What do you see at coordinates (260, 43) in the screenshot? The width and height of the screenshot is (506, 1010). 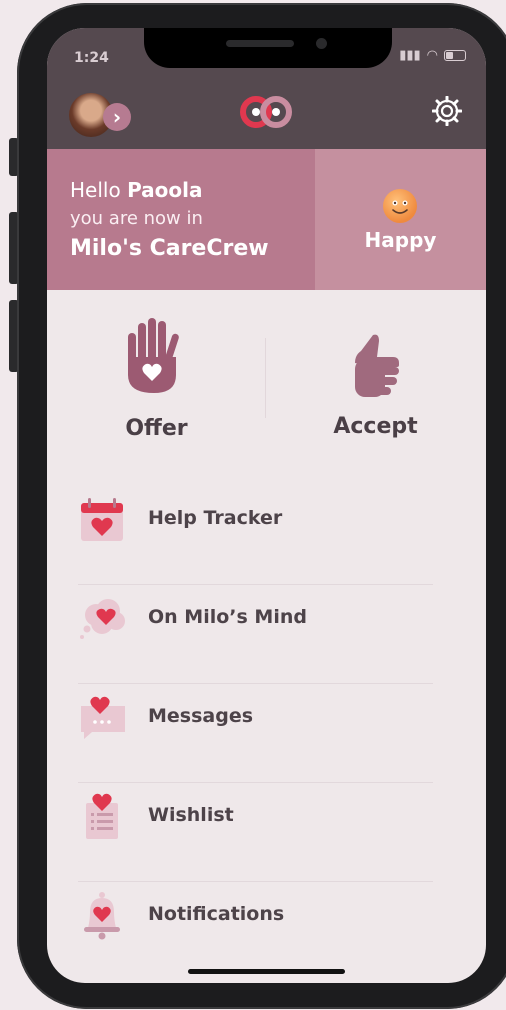 I see `speaker-grille` at bounding box center [260, 43].